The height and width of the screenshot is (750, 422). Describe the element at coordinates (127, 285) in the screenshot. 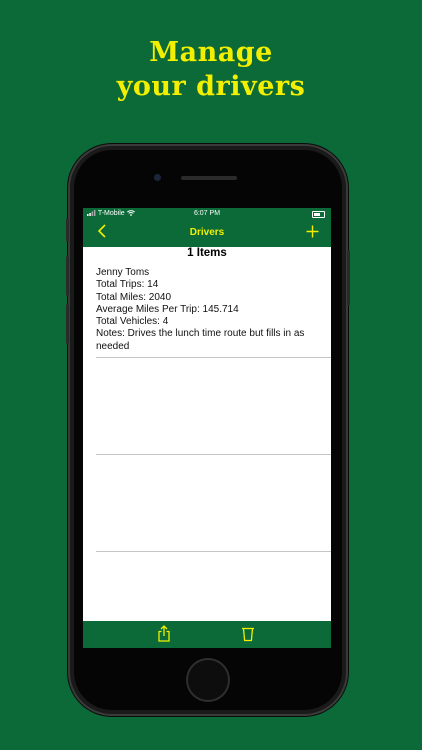

I see `driver-total-trips: Total Trips: 14` at that location.